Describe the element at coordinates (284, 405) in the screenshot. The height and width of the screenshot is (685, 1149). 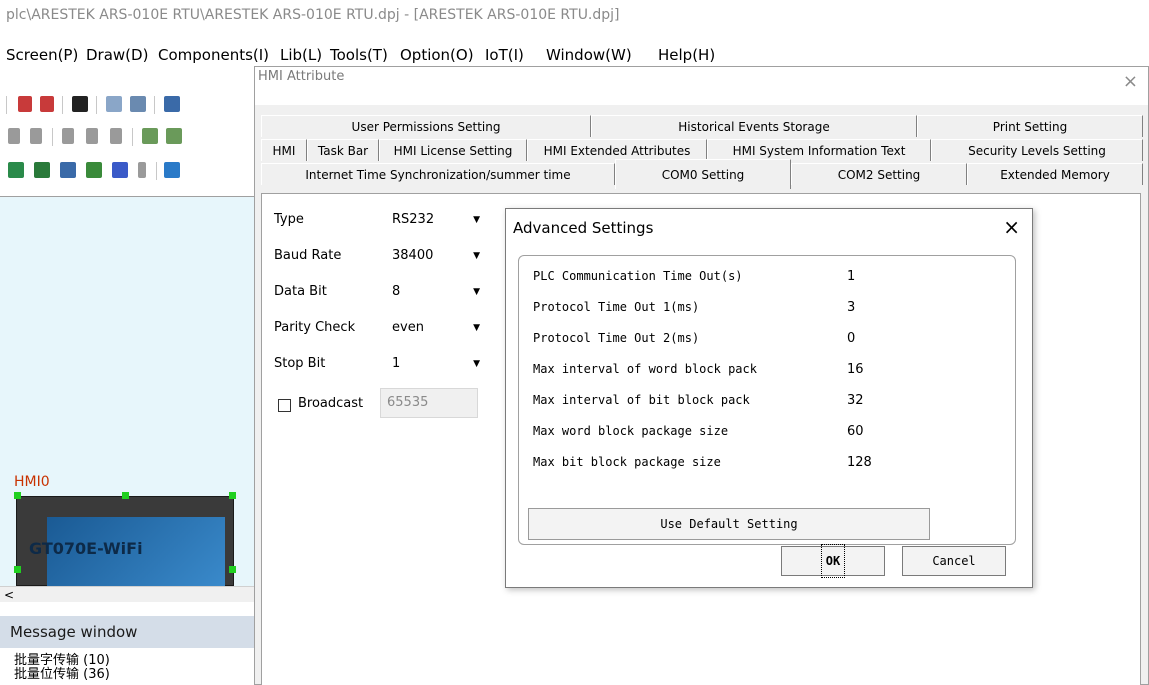
I see `broadcast-checkbox` at that location.